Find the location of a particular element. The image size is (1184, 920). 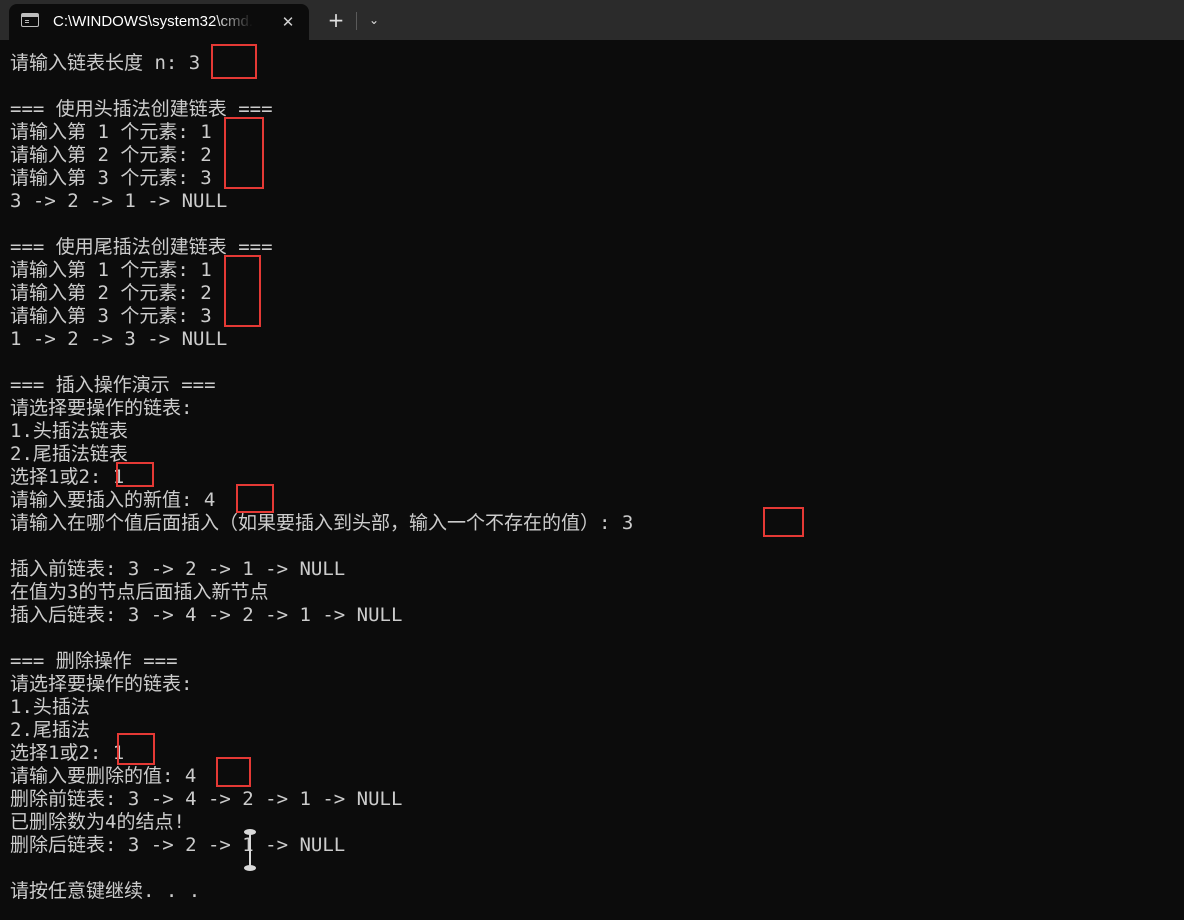

terminal-line: 1 -> 2 -> 3 -> NULL is located at coordinates (119, 339).